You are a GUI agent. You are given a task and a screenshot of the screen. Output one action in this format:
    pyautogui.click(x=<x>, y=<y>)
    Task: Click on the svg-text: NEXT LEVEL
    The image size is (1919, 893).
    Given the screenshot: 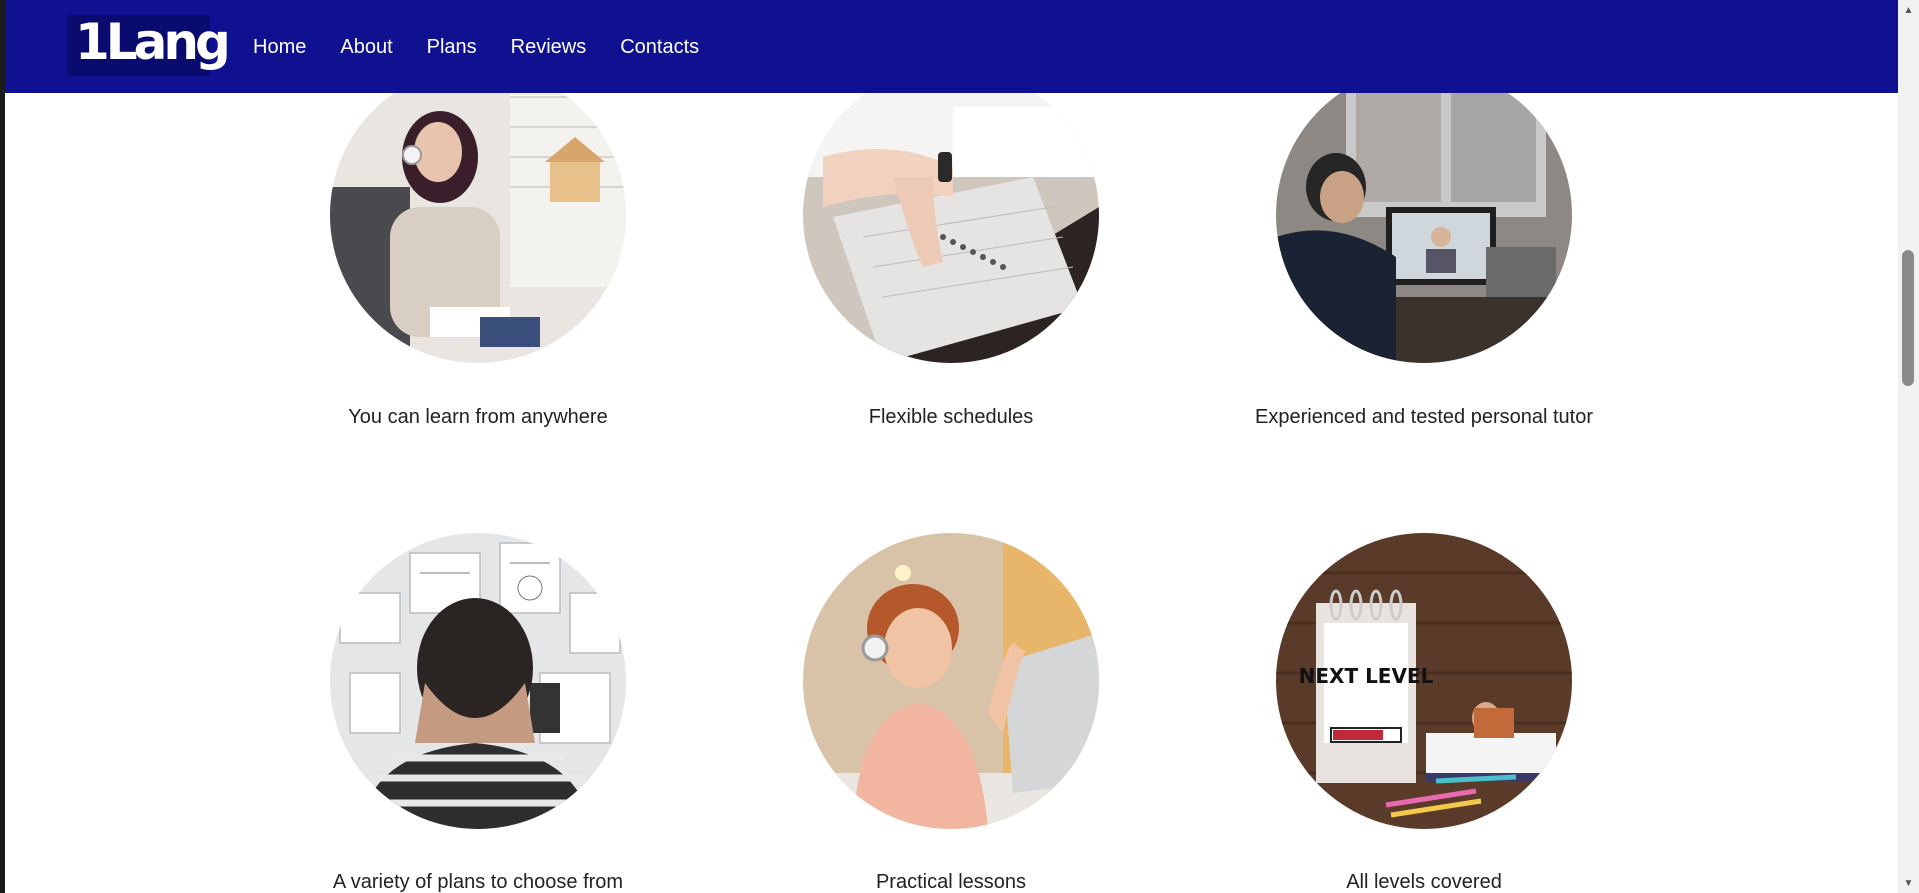 What is the action you would take?
    pyautogui.click(x=1366, y=676)
    